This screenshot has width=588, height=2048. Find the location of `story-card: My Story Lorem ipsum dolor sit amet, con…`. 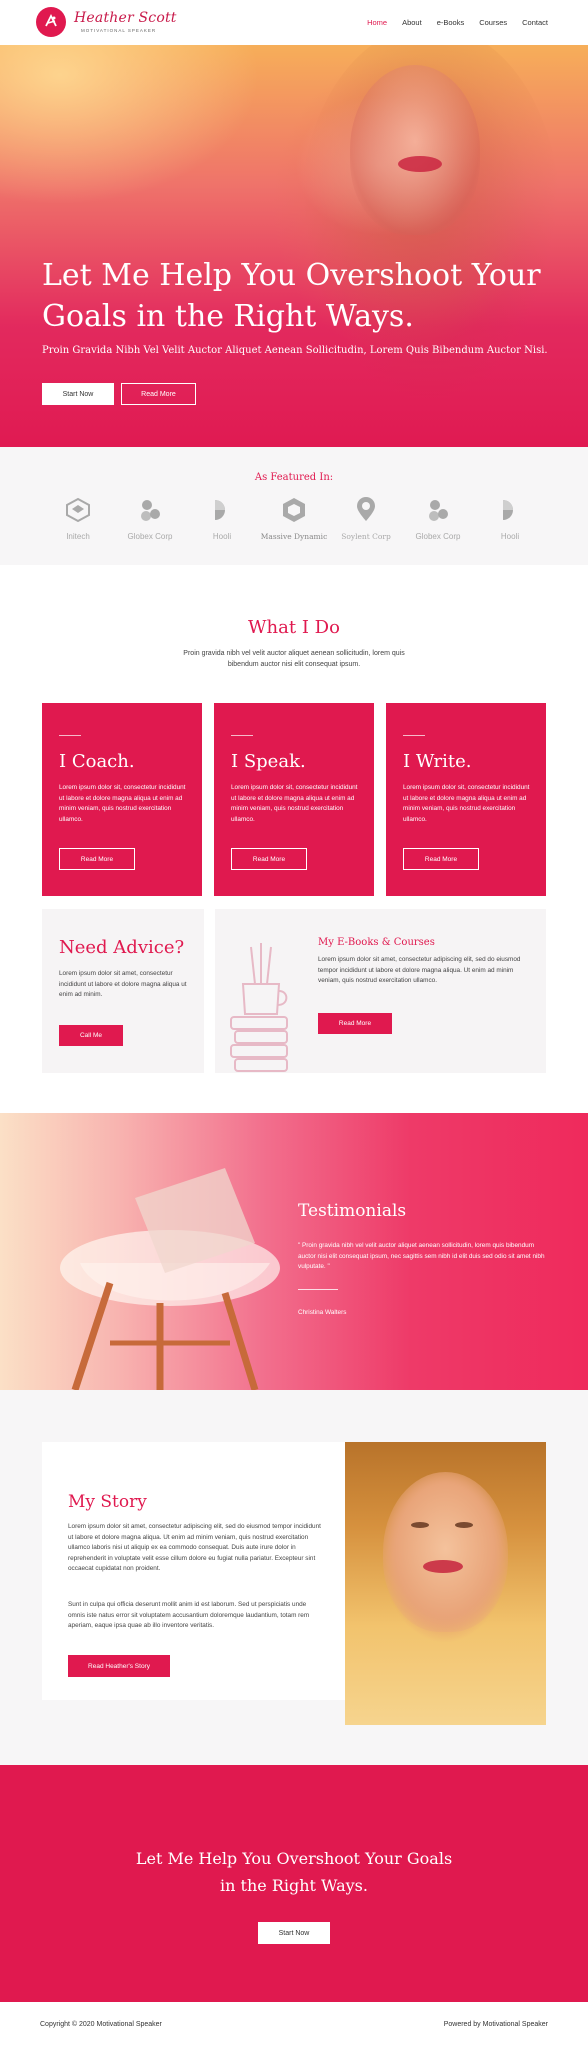

story-card: My Story Lorem ipsum dolor sit amet, con… is located at coordinates (193, 1571).